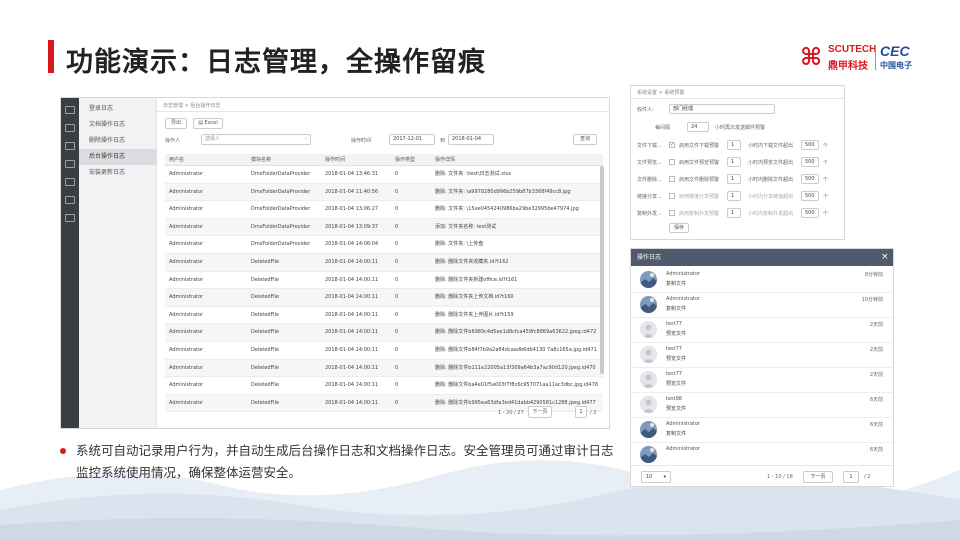 This screenshot has height=540, width=960. What do you see at coordinates (645, 110) in the screenshot?
I see `receiver-label: 收件人:` at bounding box center [645, 110].